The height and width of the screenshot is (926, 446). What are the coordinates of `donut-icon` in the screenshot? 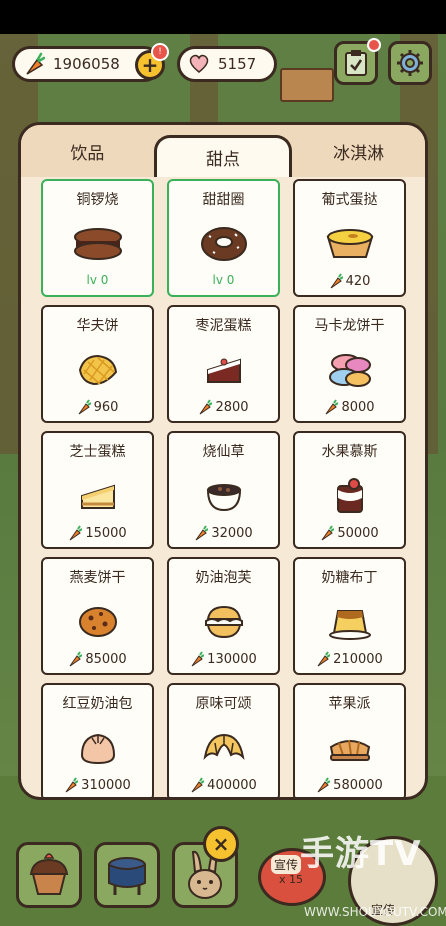 It's located at (224, 244).